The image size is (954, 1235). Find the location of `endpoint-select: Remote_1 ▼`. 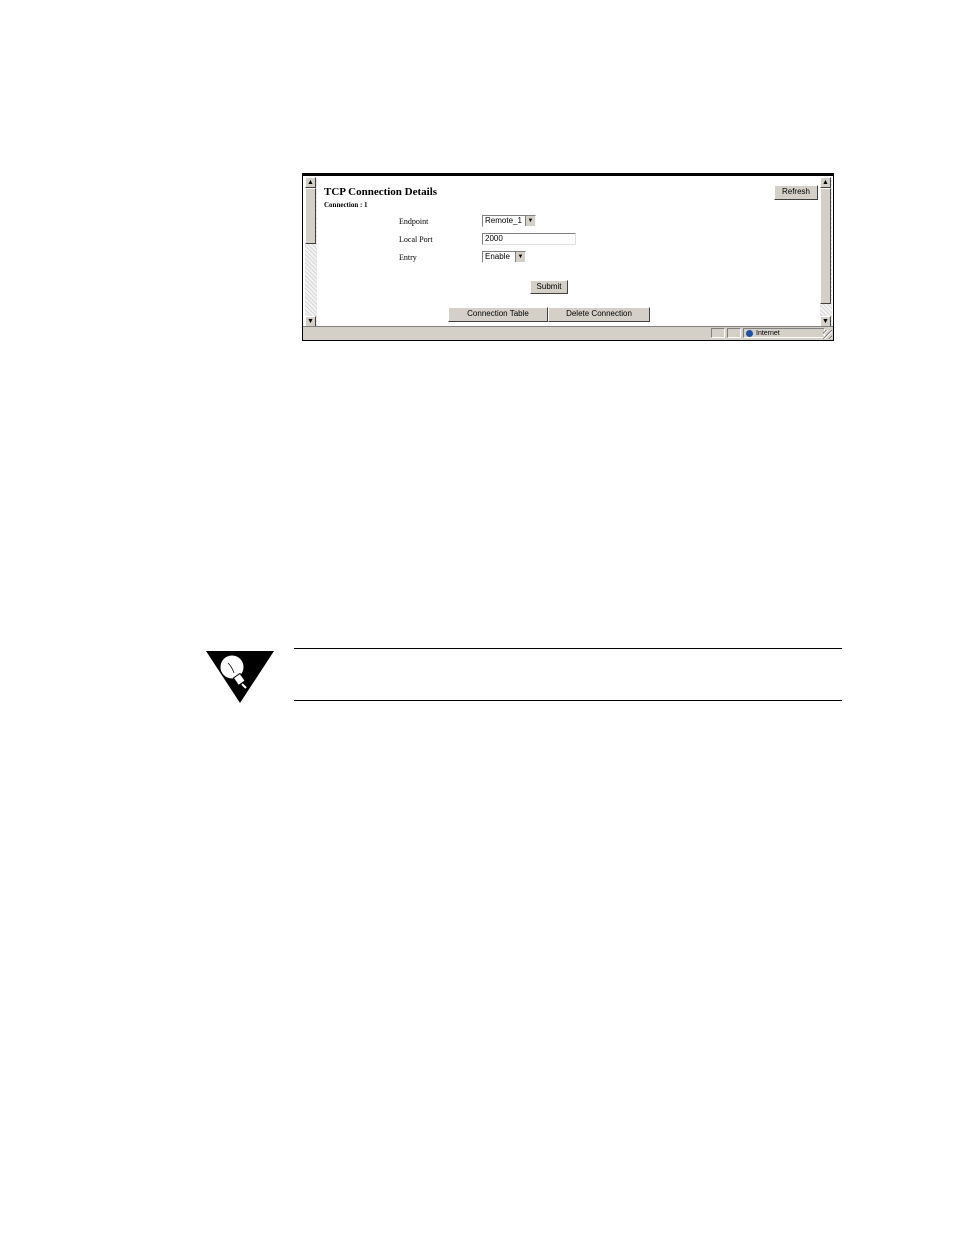

endpoint-select: Remote_1 ▼ is located at coordinates (509, 221).